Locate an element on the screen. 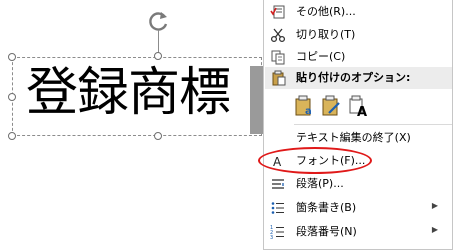 This screenshot has width=453, height=250. paste-text-only-icon: A is located at coordinates (359, 106).